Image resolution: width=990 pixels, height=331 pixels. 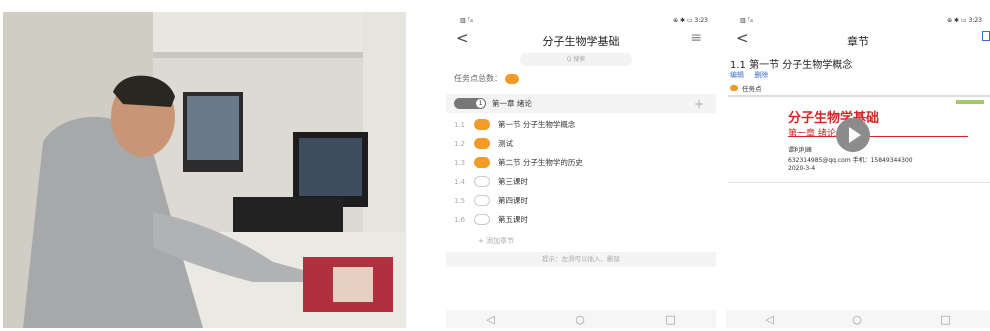 I want to click on section-number: 1.5, so click(x=460, y=200).